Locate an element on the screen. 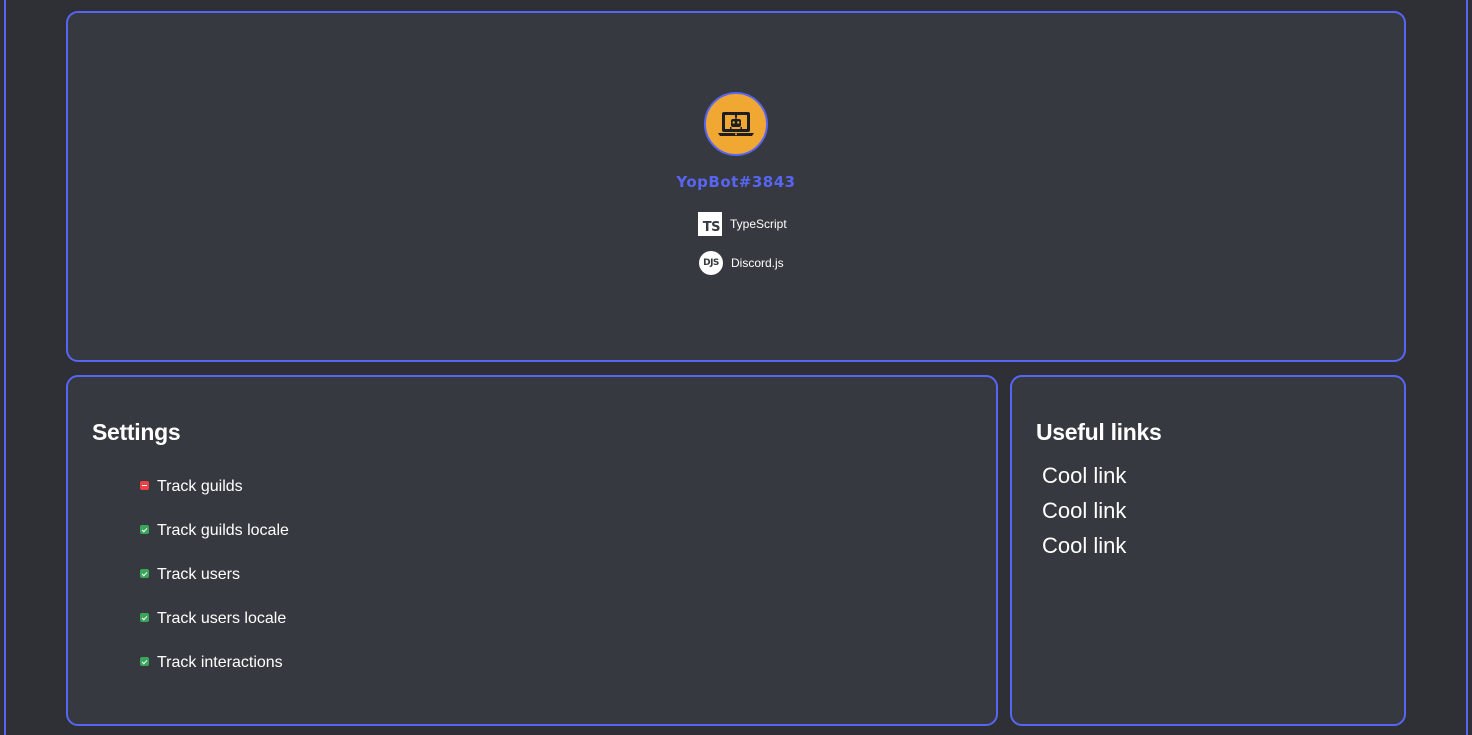 This screenshot has height=735, width=1472. setting-label: Track guilds is located at coordinates (200, 486).